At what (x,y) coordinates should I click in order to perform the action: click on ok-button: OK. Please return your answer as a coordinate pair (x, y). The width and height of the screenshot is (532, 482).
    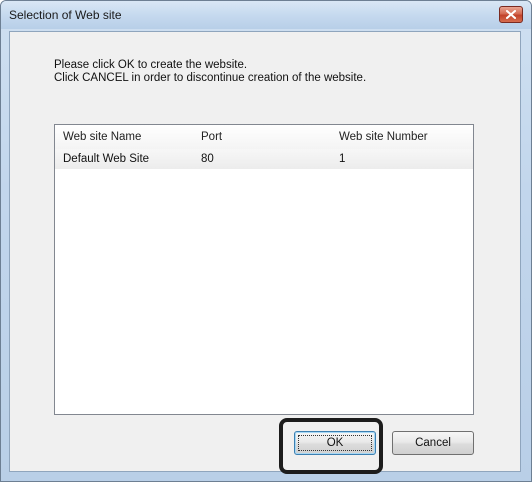
    Looking at the image, I should click on (335, 443).